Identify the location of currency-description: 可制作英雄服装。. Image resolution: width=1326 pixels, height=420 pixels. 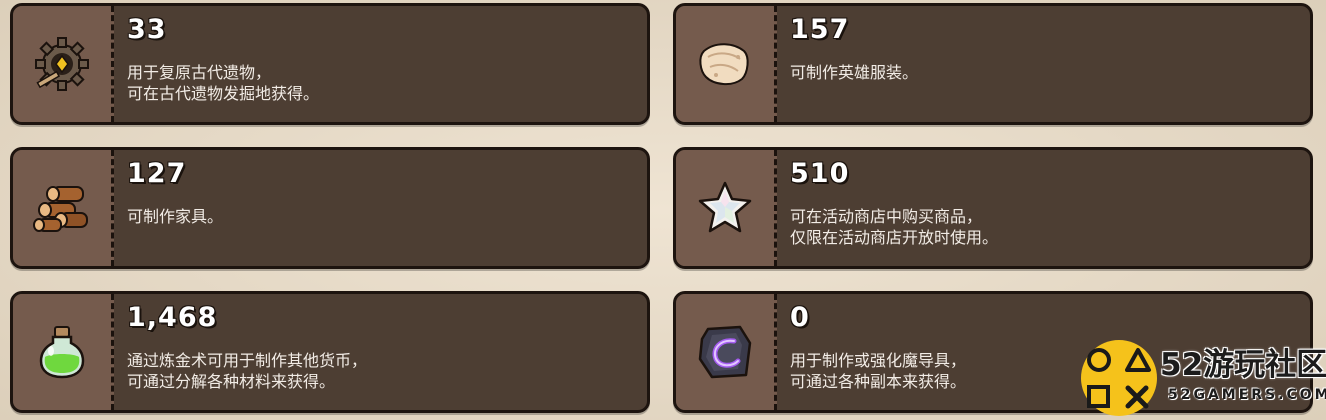
(854, 72).